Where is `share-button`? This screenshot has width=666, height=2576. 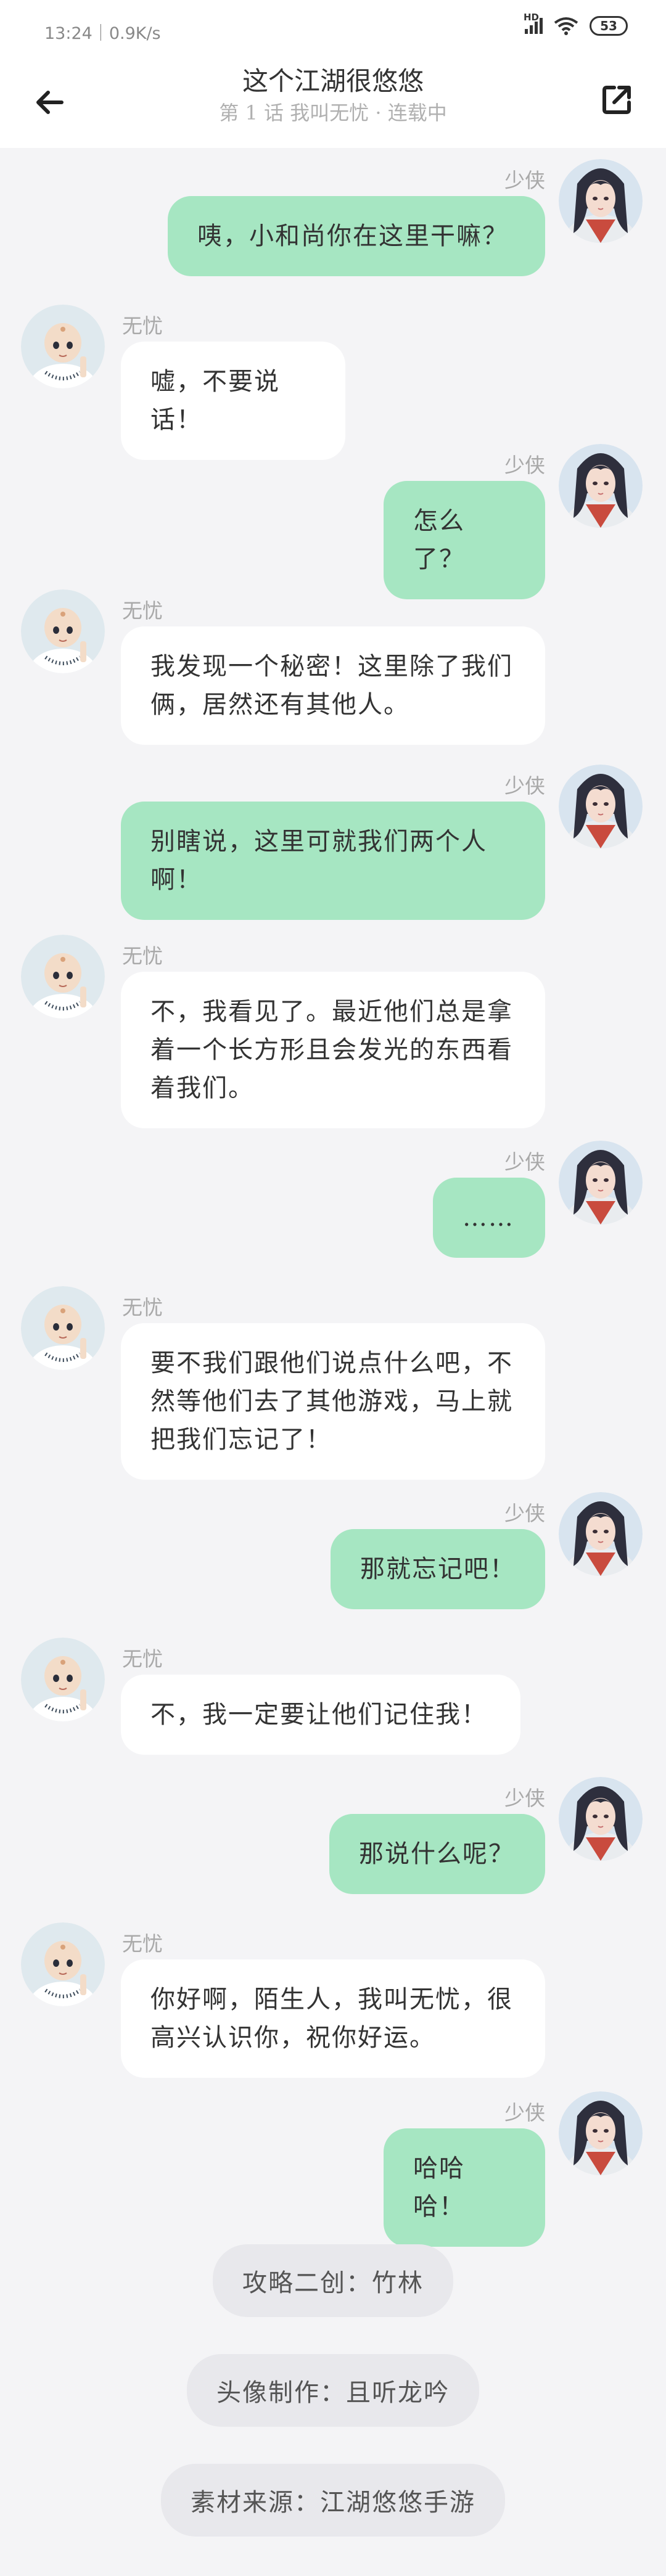
share-button is located at coordinates (617, 99).